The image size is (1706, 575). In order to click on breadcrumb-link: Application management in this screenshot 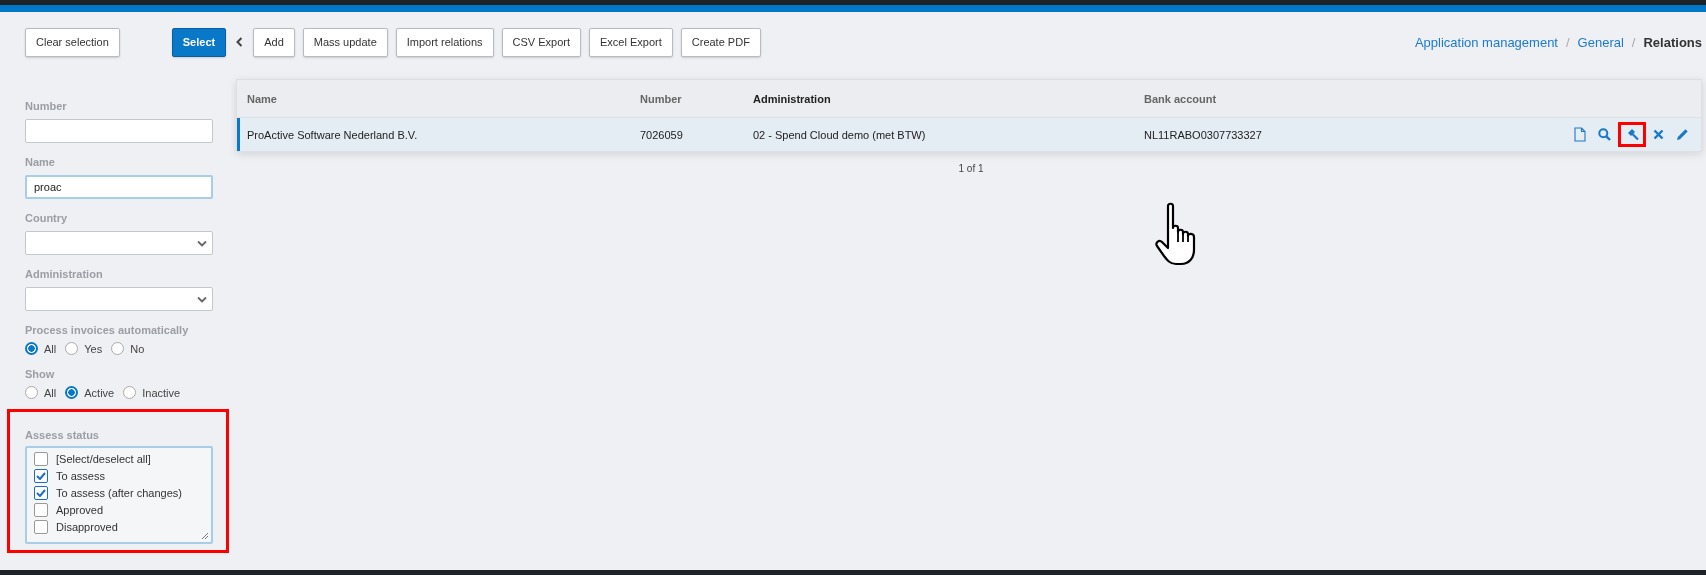, I will do `click(1486, 42)`.